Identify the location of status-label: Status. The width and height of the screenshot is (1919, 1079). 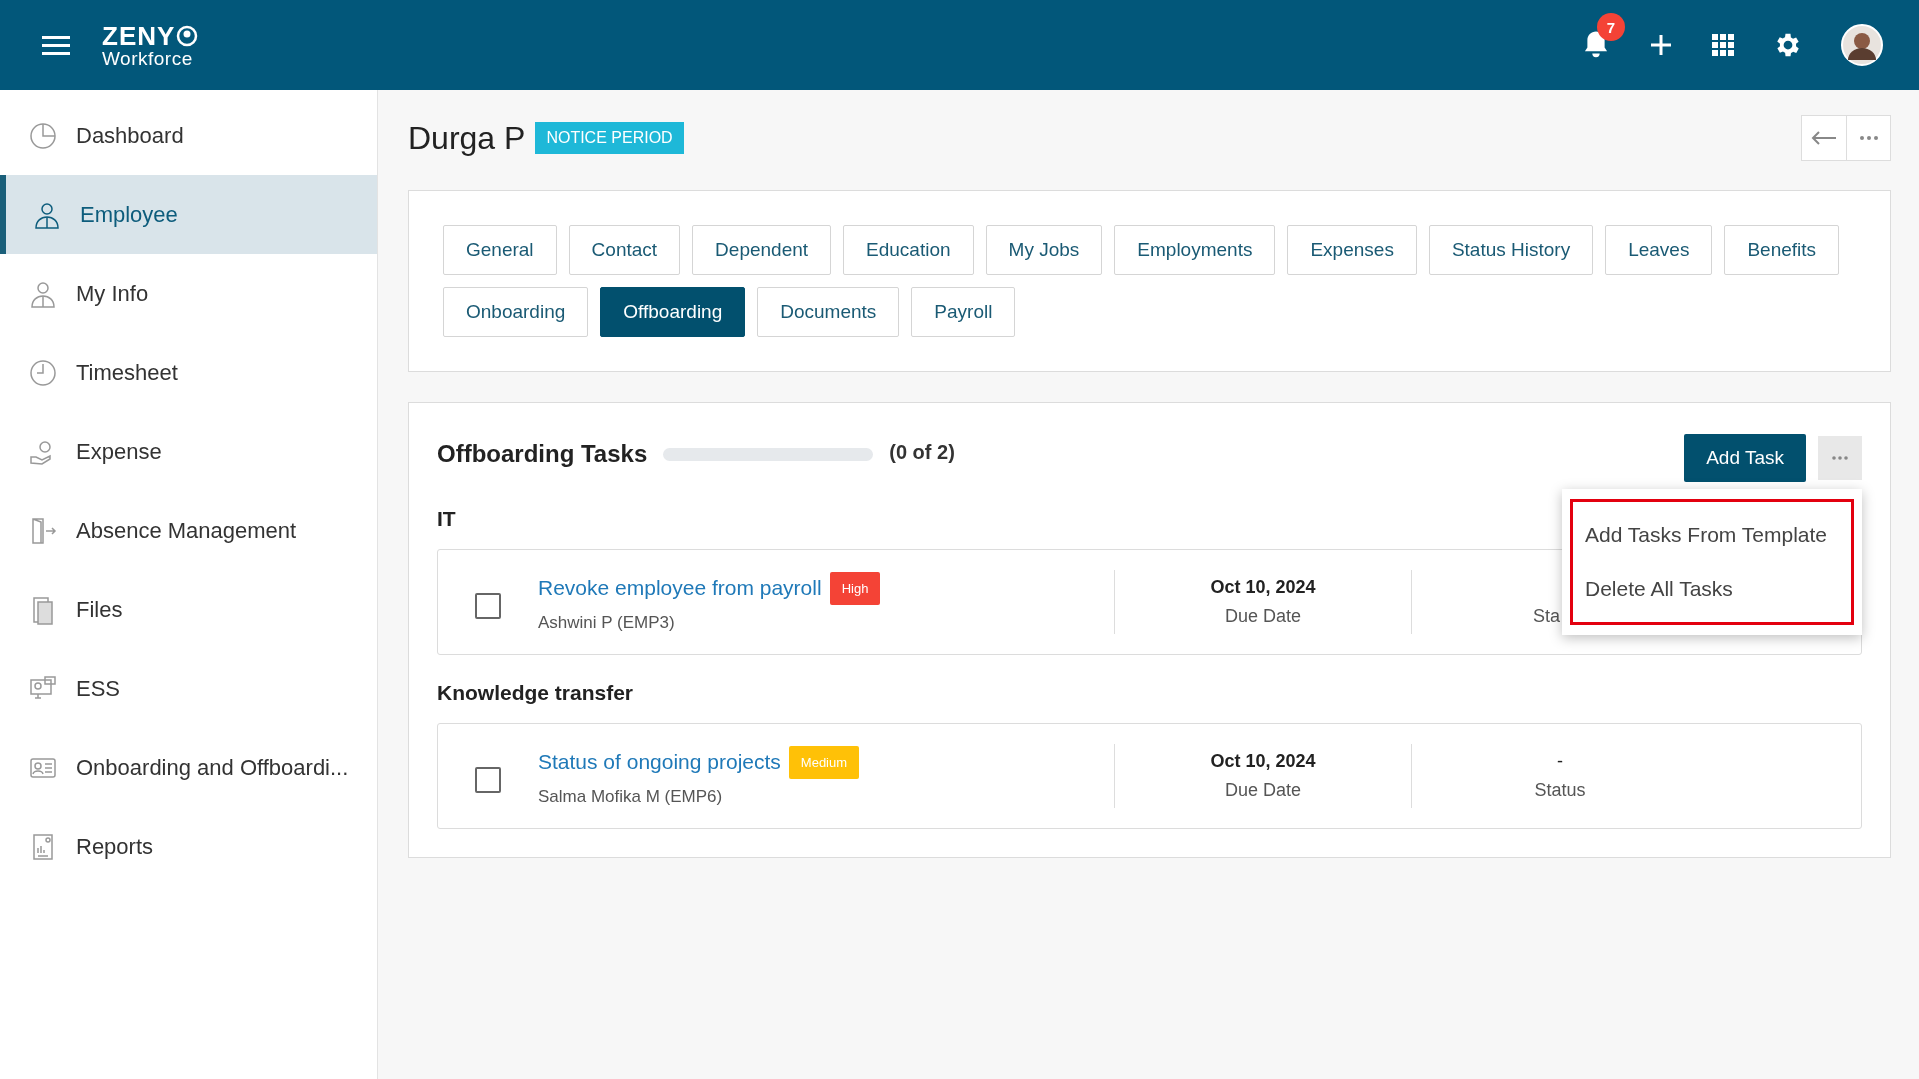
(1560, 790).